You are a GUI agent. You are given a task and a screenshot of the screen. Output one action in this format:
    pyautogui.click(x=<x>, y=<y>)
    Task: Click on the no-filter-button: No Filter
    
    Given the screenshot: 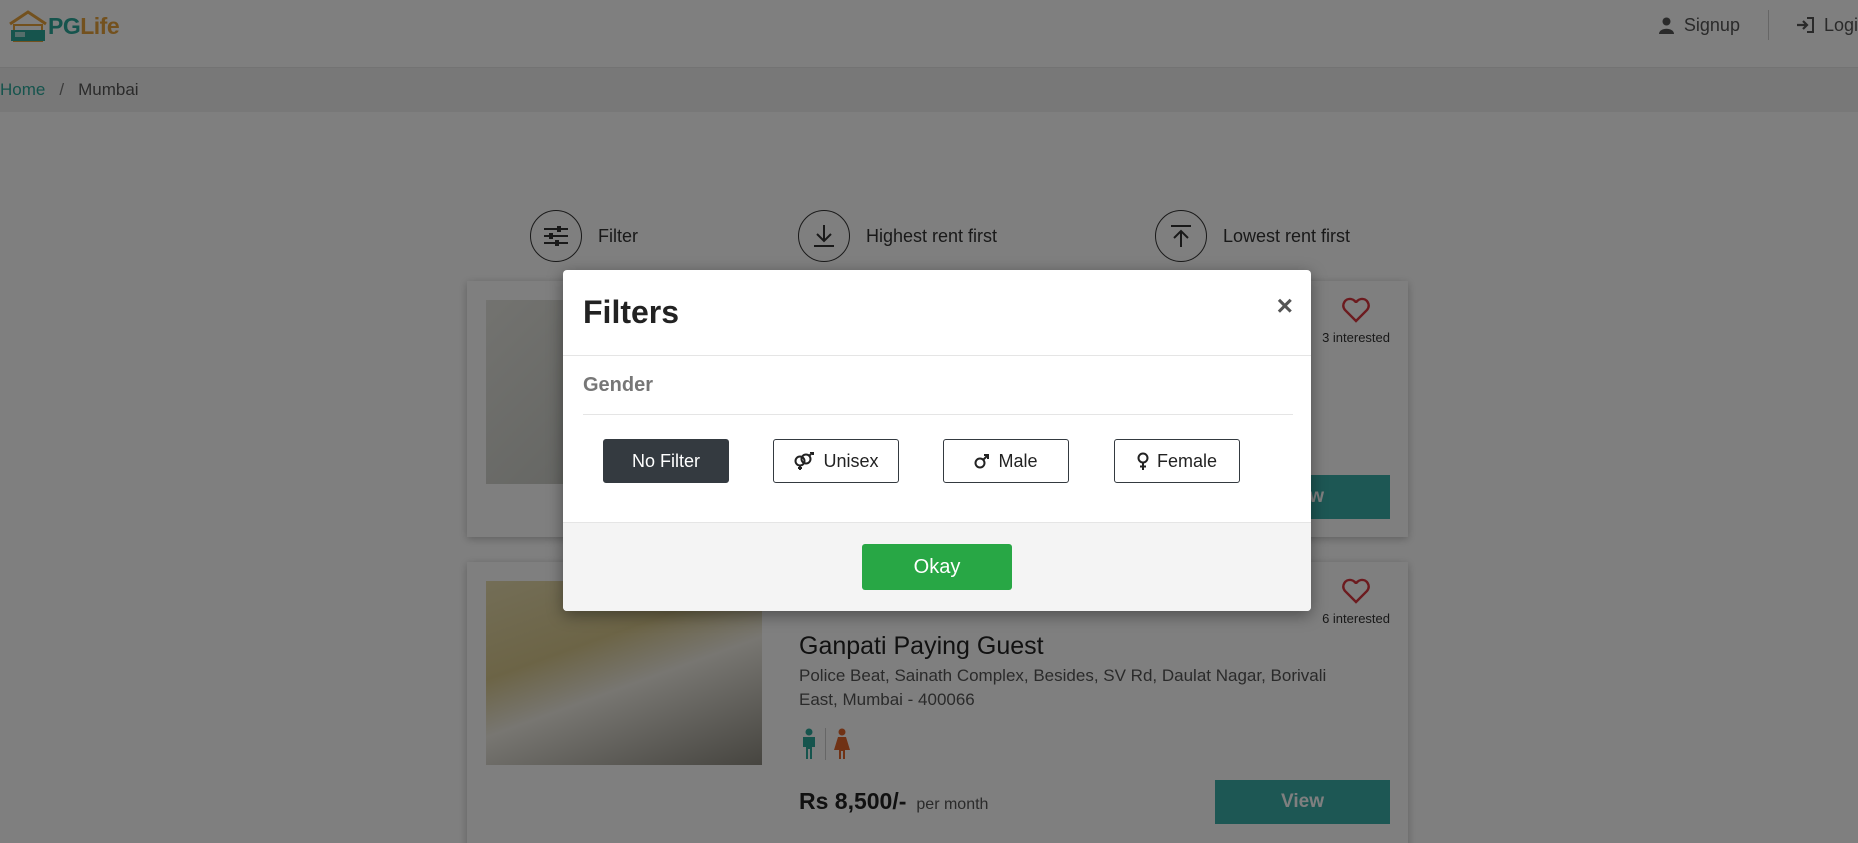 What is the action you would take?
    pyautogui.click(x=666, y=461)
    